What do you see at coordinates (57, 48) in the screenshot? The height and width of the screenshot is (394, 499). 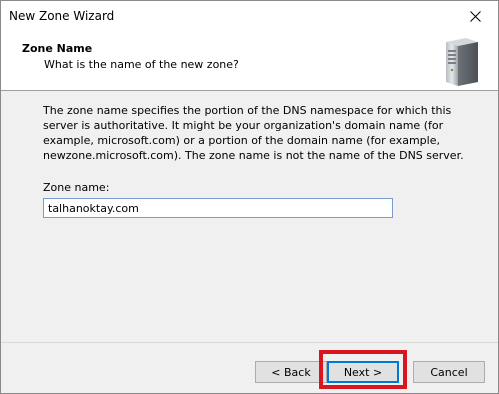 I see `page-title: Zone Name` at bounding box center [57, 48].